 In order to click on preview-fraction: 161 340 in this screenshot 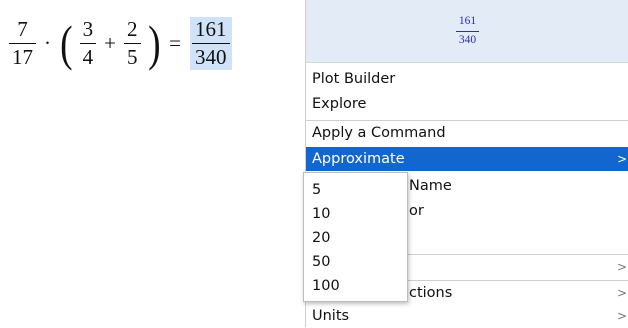, I will do `click(467, 31)`.